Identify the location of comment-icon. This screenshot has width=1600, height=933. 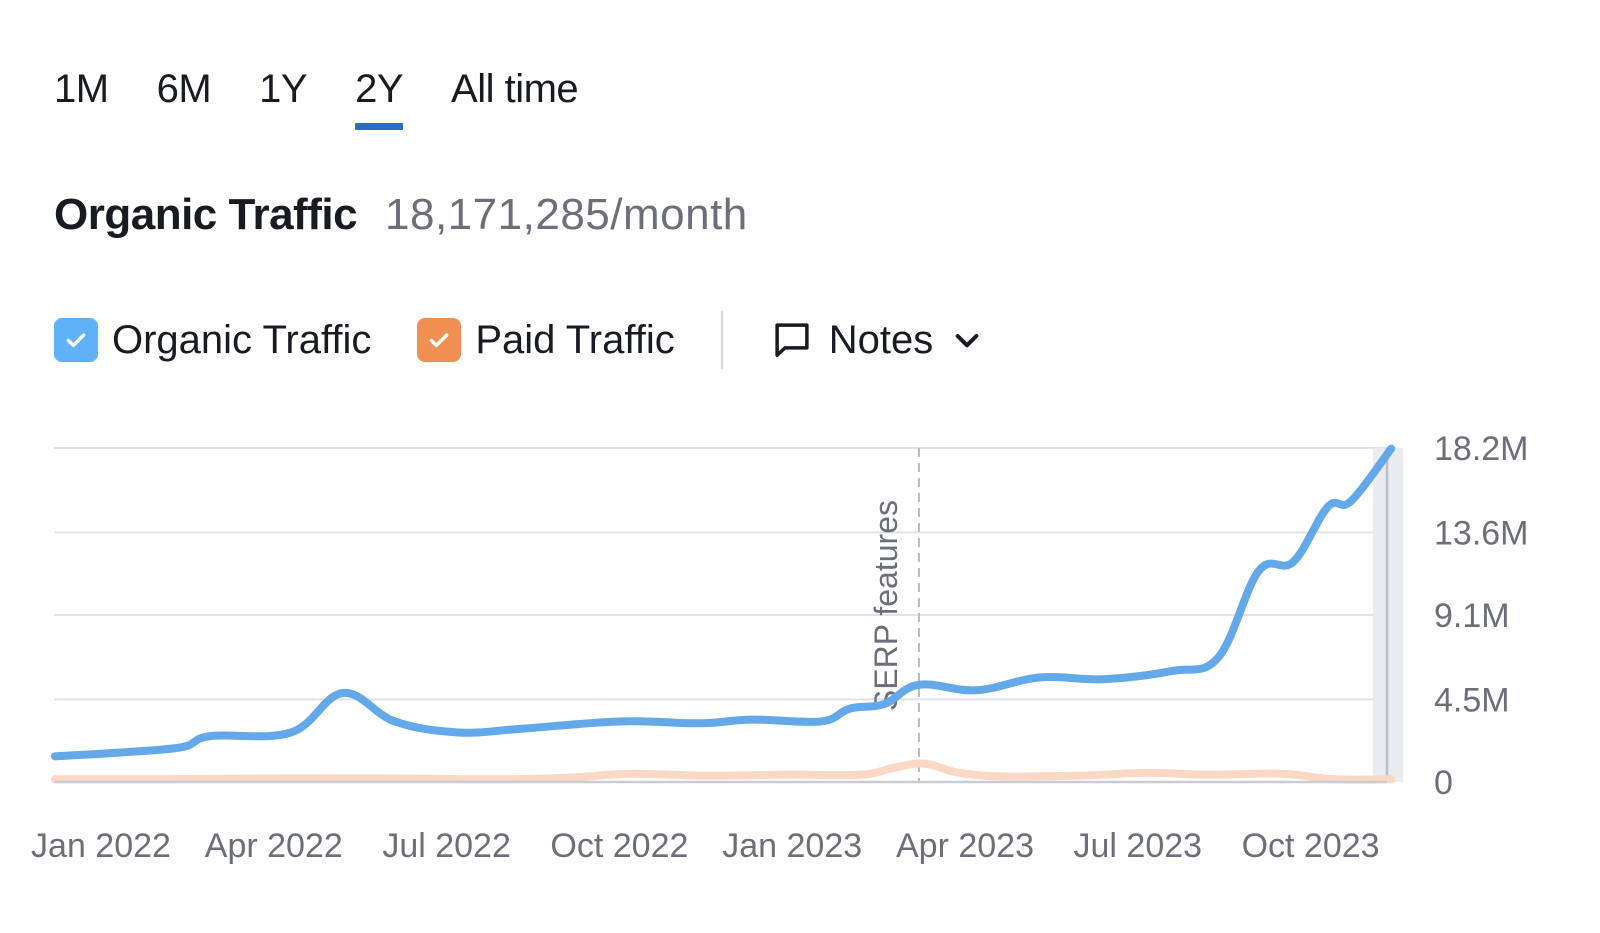
(792, 340).